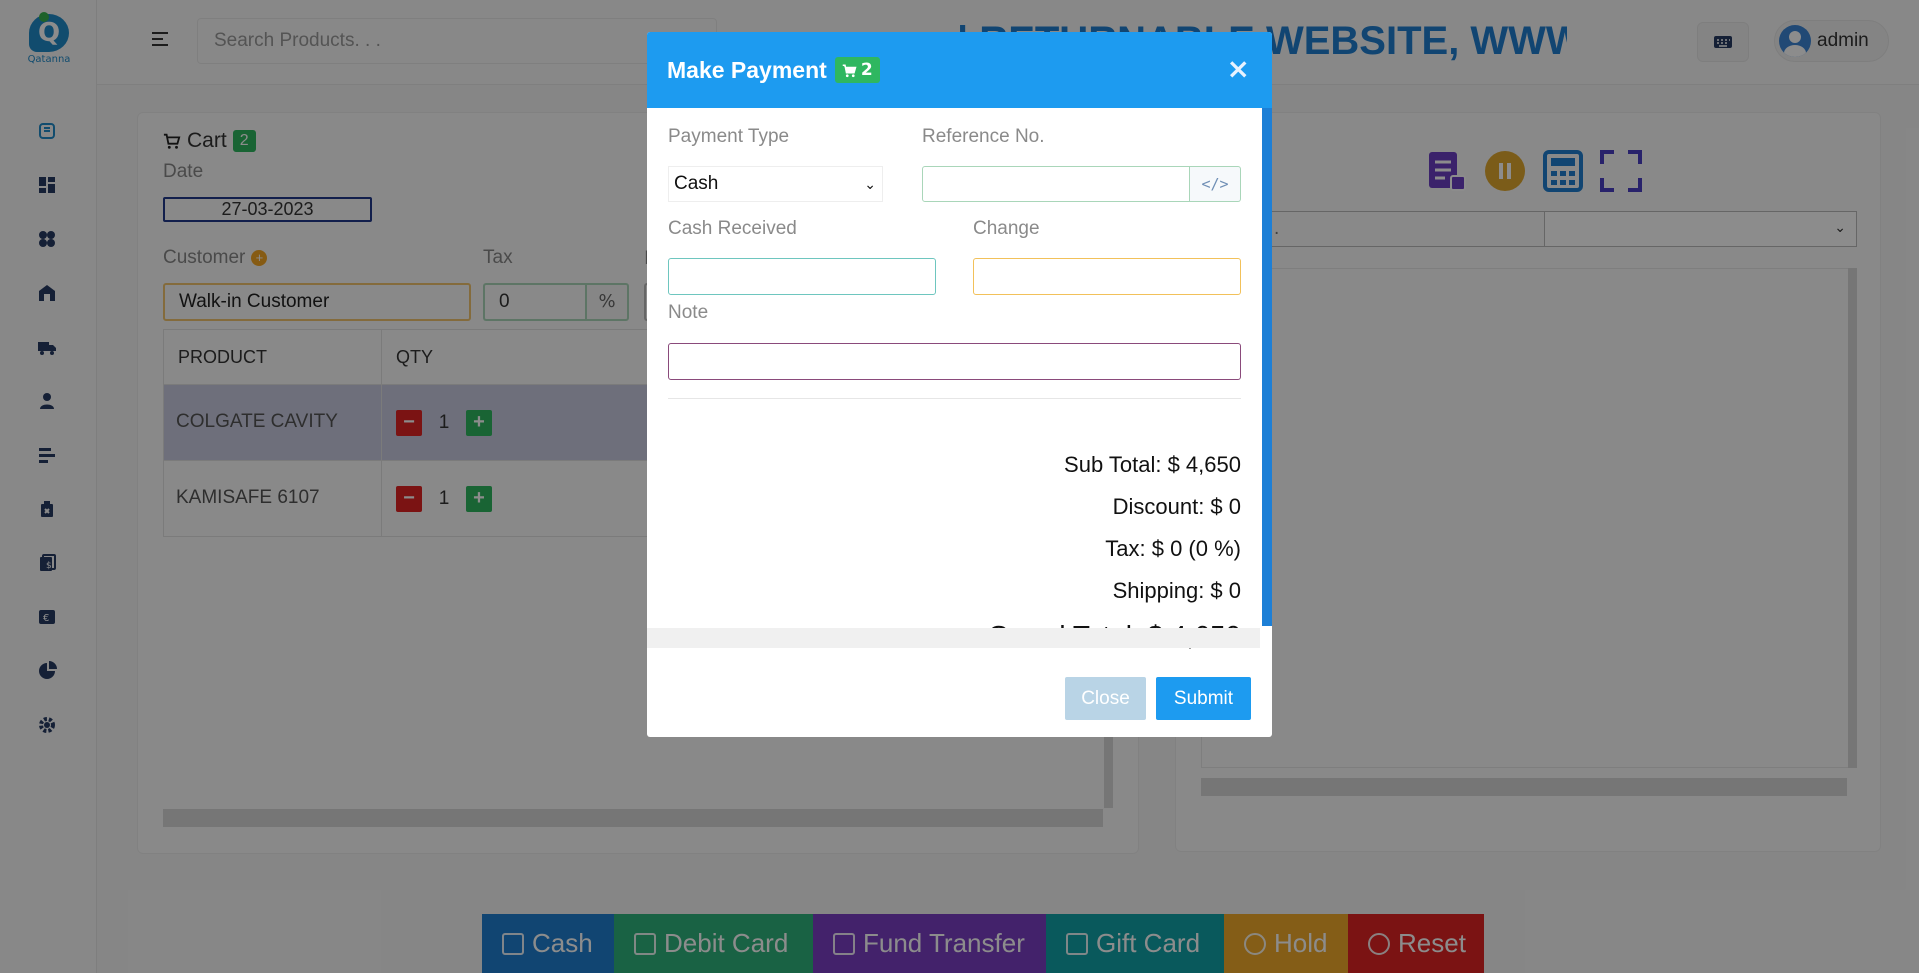 This screenshot has height=973, width=1919. What do you see at coordinates (959, 70) in the screenshot?
I see `modal-header: Make Payment 2 ×` at bounding box center [959, 70].